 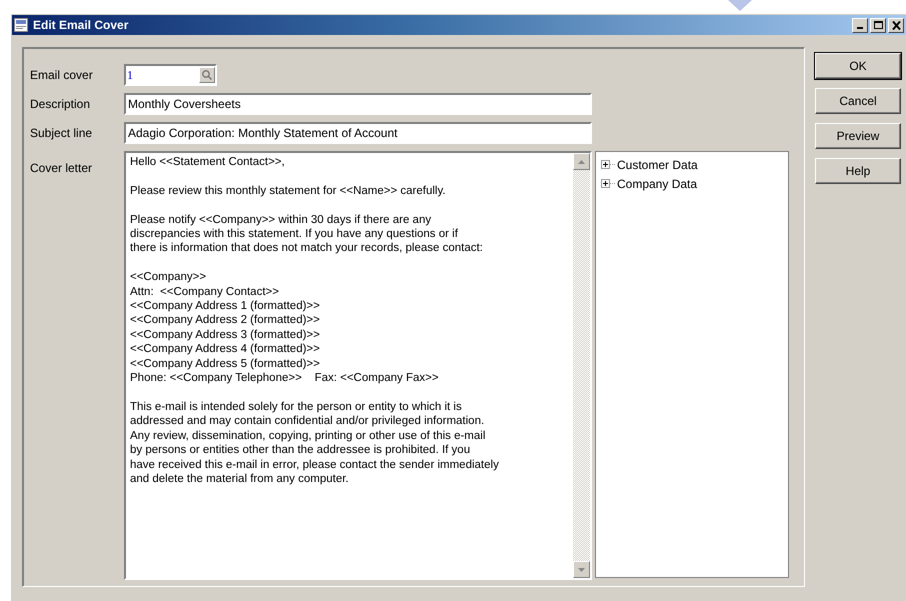 I want to click on field-label: Description, so click(x=61, y=104).